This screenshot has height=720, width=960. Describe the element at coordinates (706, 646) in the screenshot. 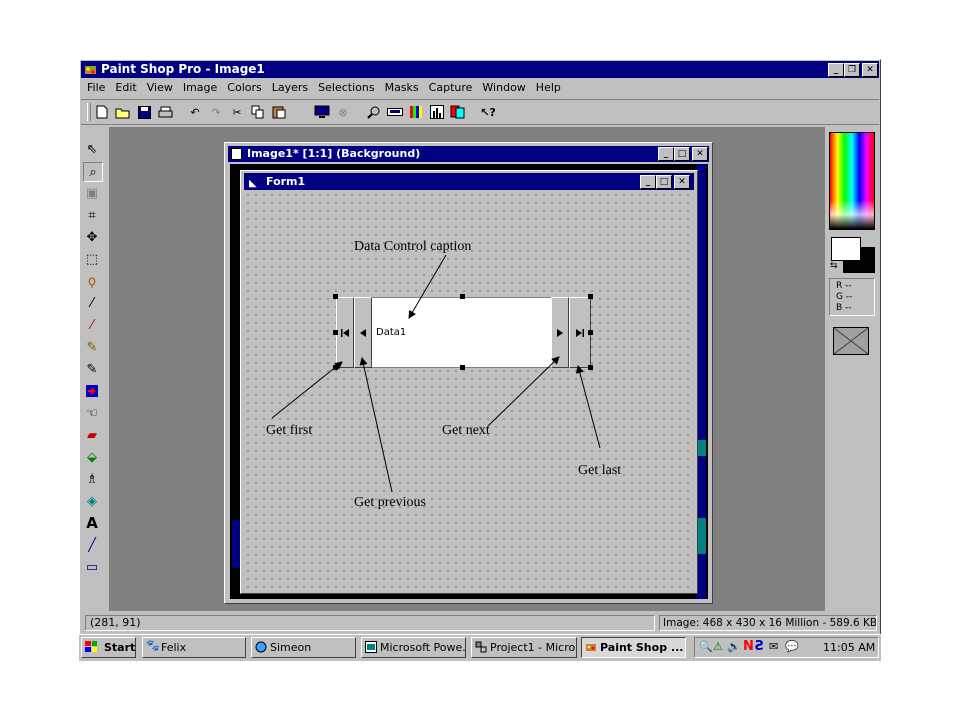

I see `tray-search-icon: 🔍` at that location.